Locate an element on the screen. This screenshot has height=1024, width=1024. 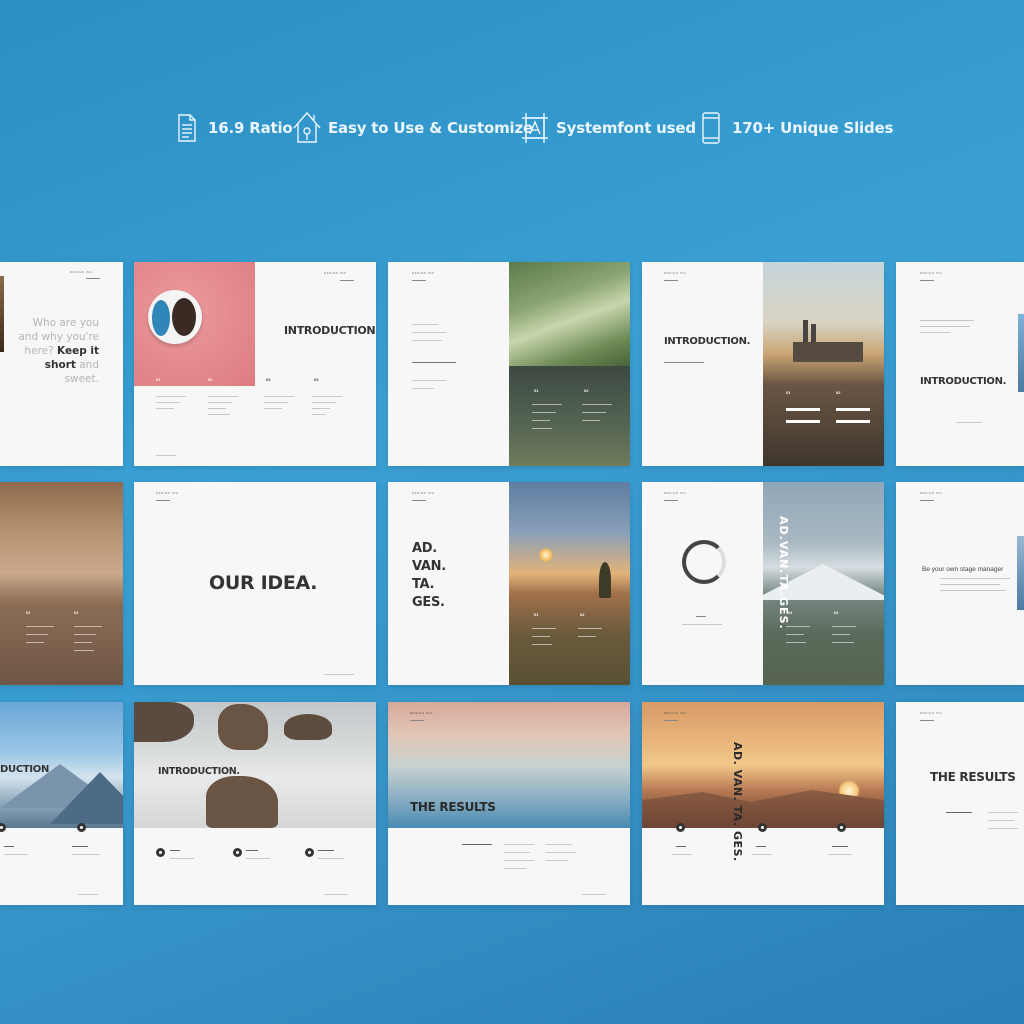
slide-thumbnail: DESIGN INC. INTRODUCTION. 01 02 is located at coordinates (763, 364).